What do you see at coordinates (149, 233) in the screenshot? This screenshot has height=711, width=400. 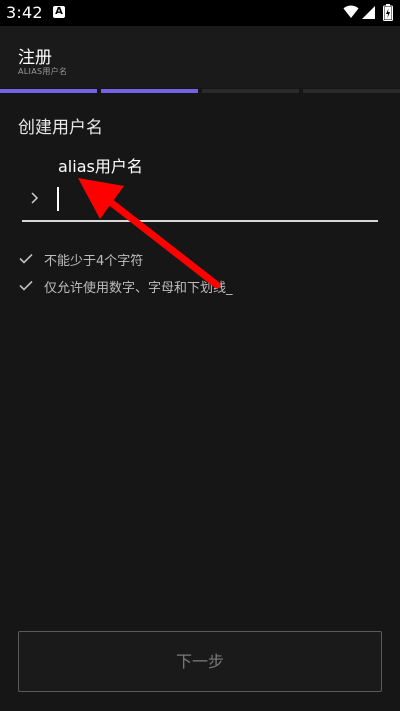 I see `annotation-arrow` at bounding box center [149, 233].